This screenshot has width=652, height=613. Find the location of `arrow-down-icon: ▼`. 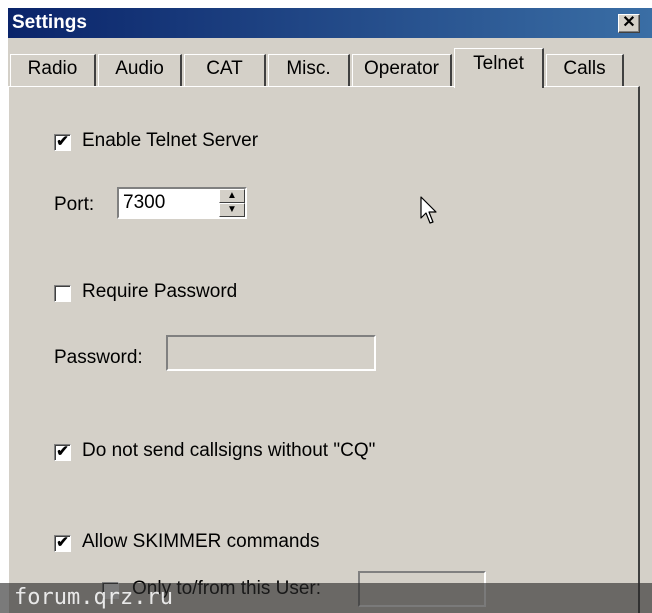

arrow-down-icon: ▼ is located at coordinates (232, 209).